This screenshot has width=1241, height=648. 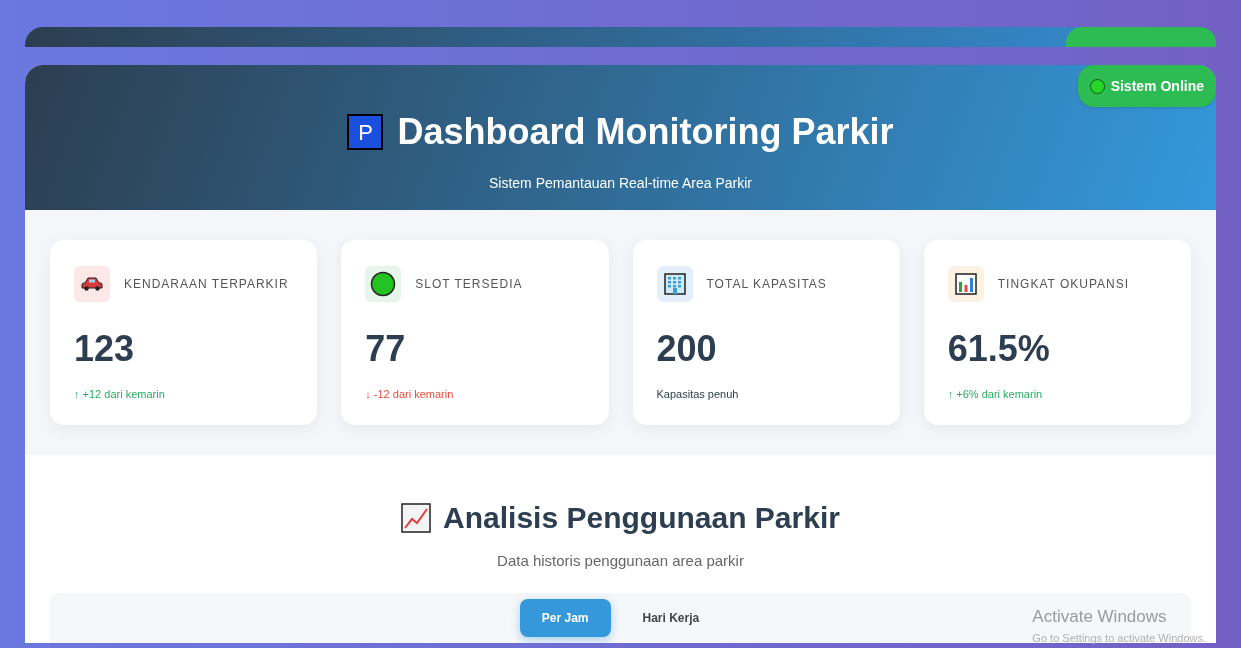 I want to click on car-icon, so click(x=92, y=284).